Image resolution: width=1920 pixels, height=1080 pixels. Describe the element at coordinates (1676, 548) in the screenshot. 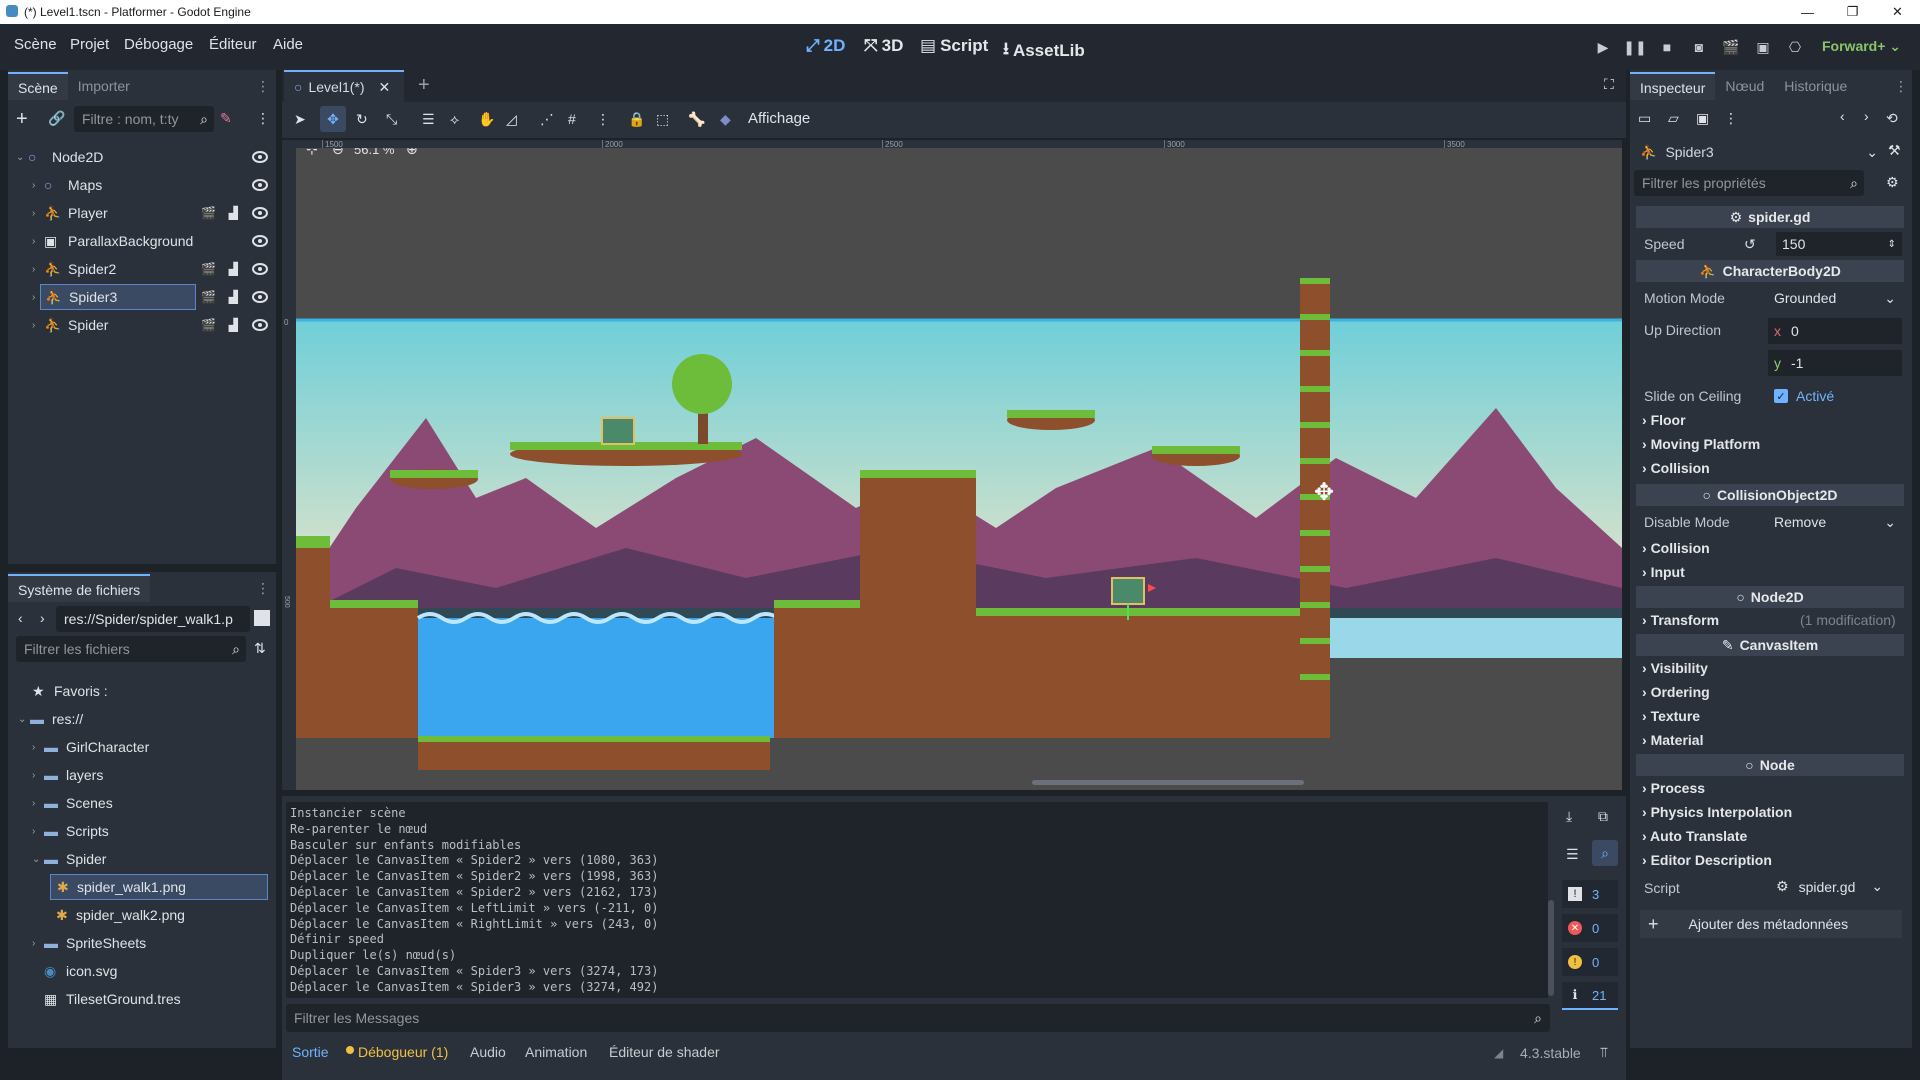

I see `group-collision-2: › Collision` at that location.